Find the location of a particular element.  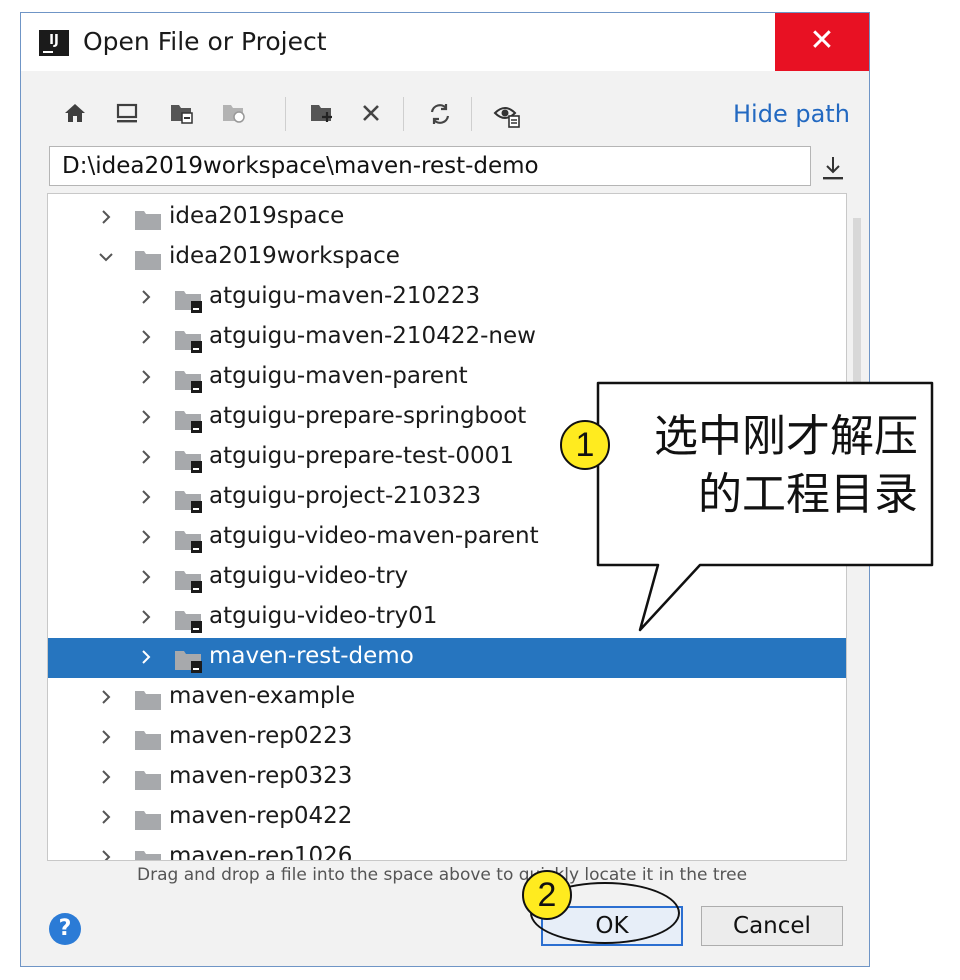

step-1-badge: 1 is located at coordinates (585, 445).